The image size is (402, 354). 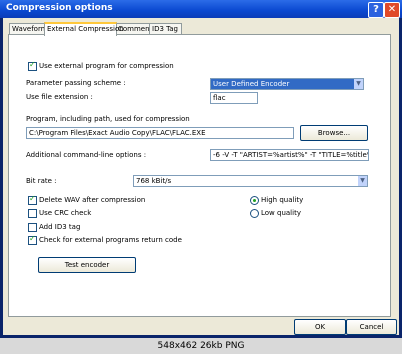 What do you see at coordinates (110, 240) in the screenshot?
I see `check-return-label: Check for external programs return code` at bounding box center [110, 240].